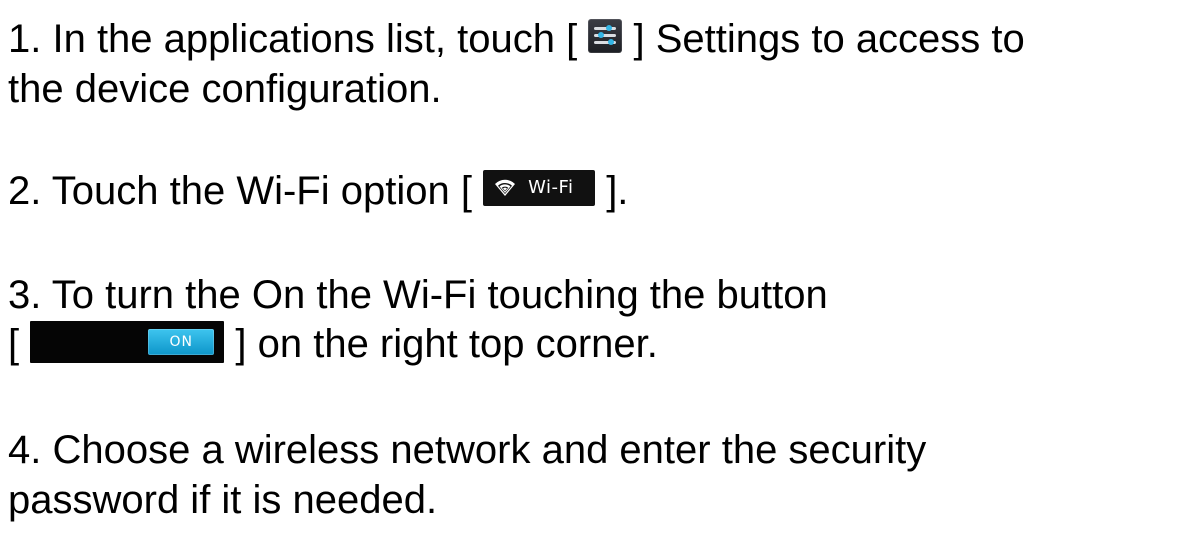  I want to click on step-1-text-before: 1. In the applications list, touch [, so click(293, 39).